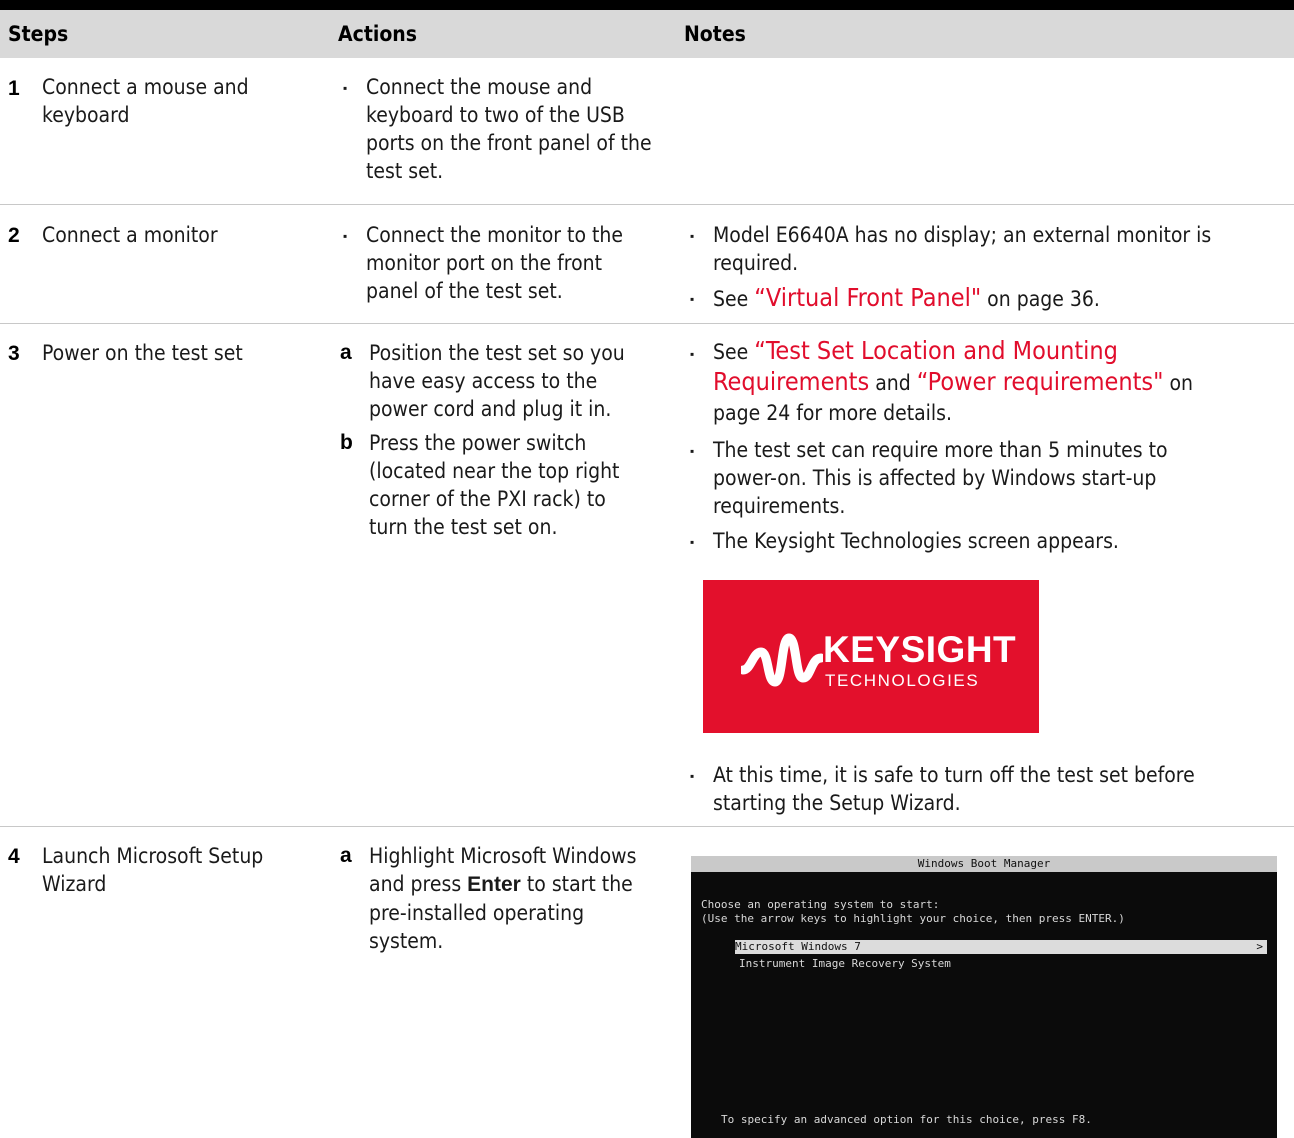  Describe the element at coordinates (782, 660) in the screenshot. I see `keysight-wave-icon` at that location.